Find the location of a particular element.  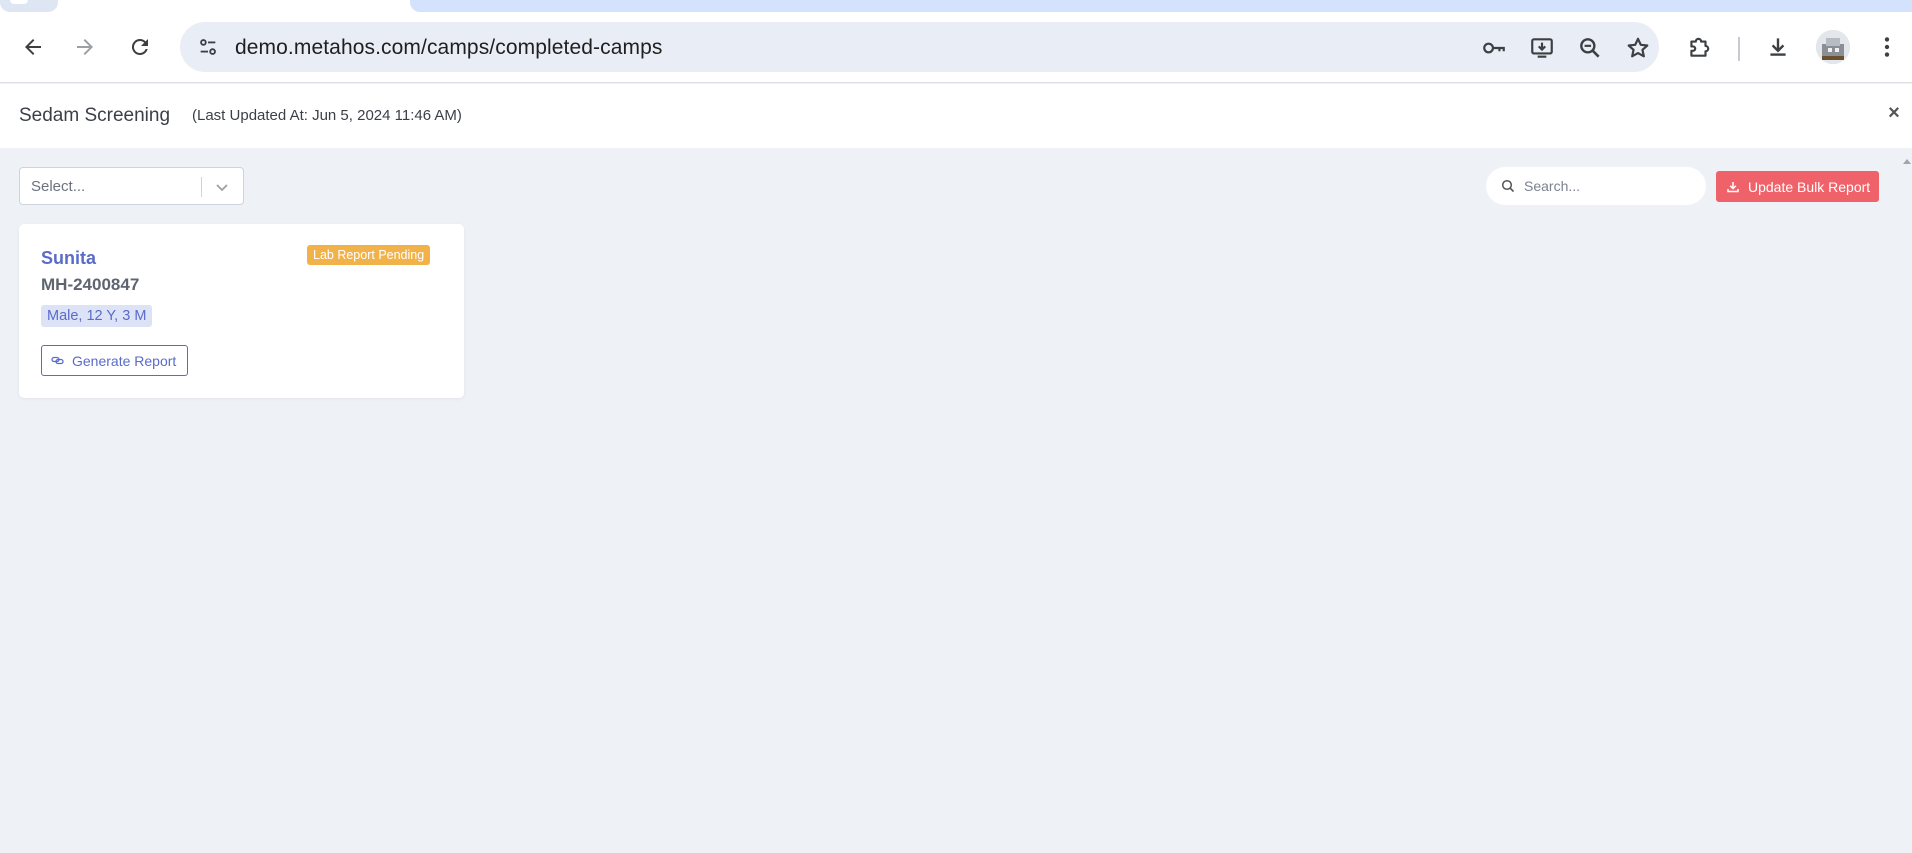

zoom-button is located at coordinates (1590, 48).